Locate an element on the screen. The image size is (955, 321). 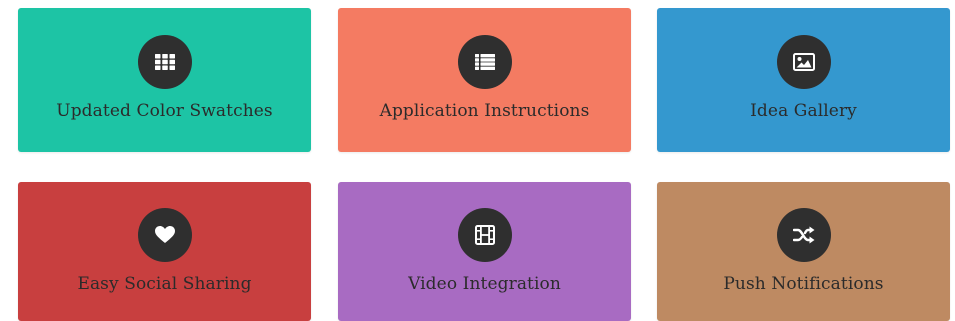
shuffle-icon is located at coordinates (803, 235).